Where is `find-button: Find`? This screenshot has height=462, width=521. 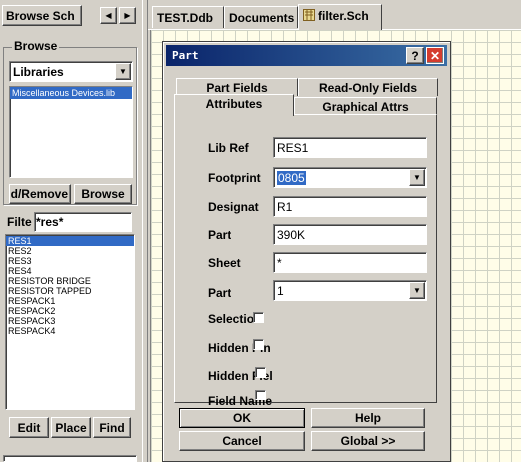 find-button: Find is located at coordinates (112, 427).